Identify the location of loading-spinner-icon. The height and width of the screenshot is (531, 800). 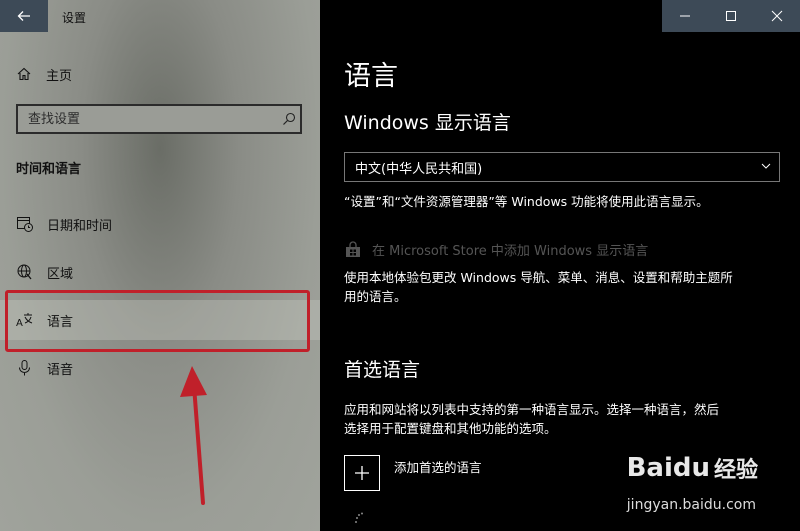
(359, 517).